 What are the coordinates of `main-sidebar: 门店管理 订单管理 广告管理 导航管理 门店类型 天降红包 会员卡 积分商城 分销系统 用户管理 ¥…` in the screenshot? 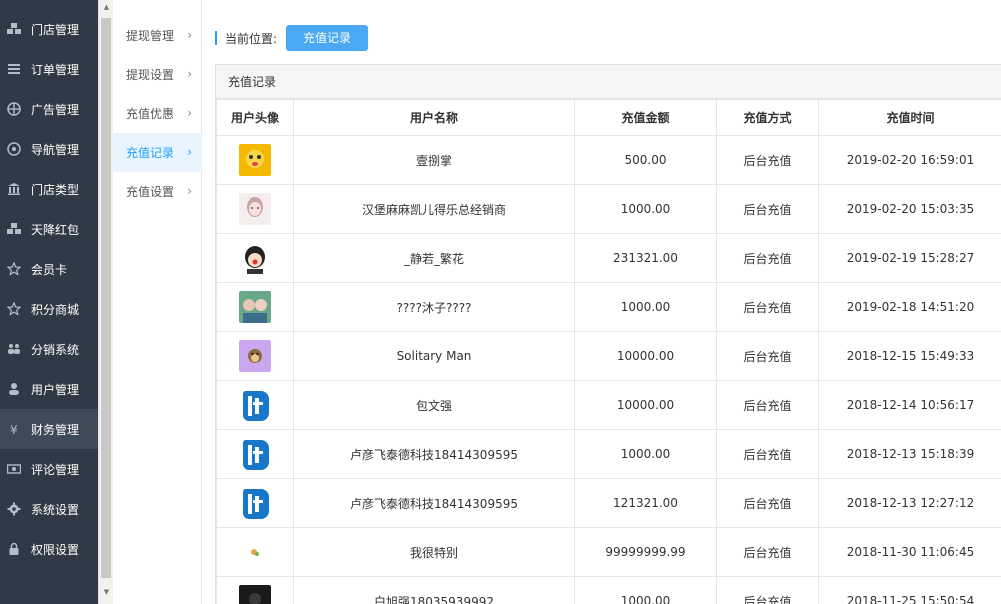 It's located at (56, 302).